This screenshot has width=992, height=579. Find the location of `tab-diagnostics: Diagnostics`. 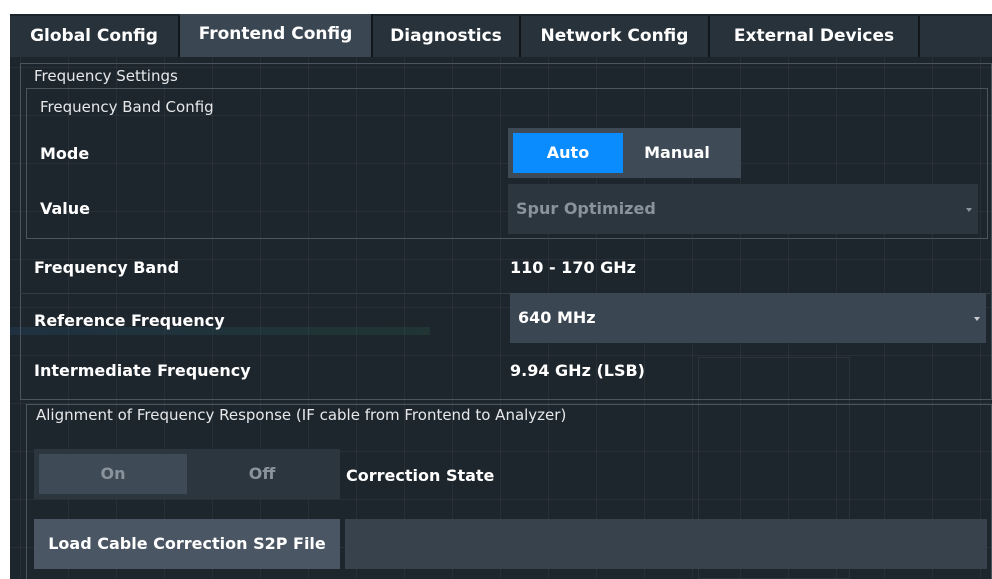

tab-diagnostics: Diagnostics is located at coordinates (447, 36).